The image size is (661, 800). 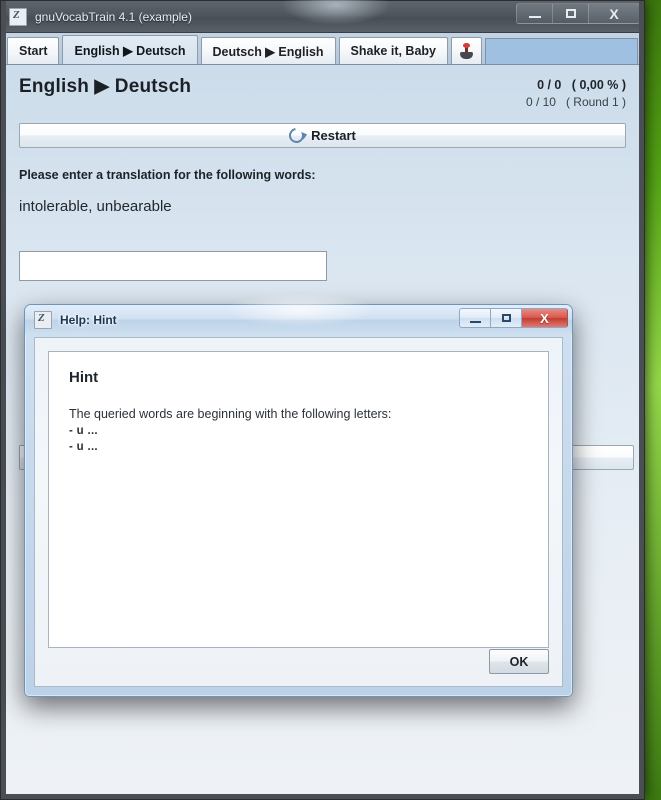 What do you see at coordinates (519, 661) in the screenshot?
I see `ok-button: OK` at bounding box center [519, 661].